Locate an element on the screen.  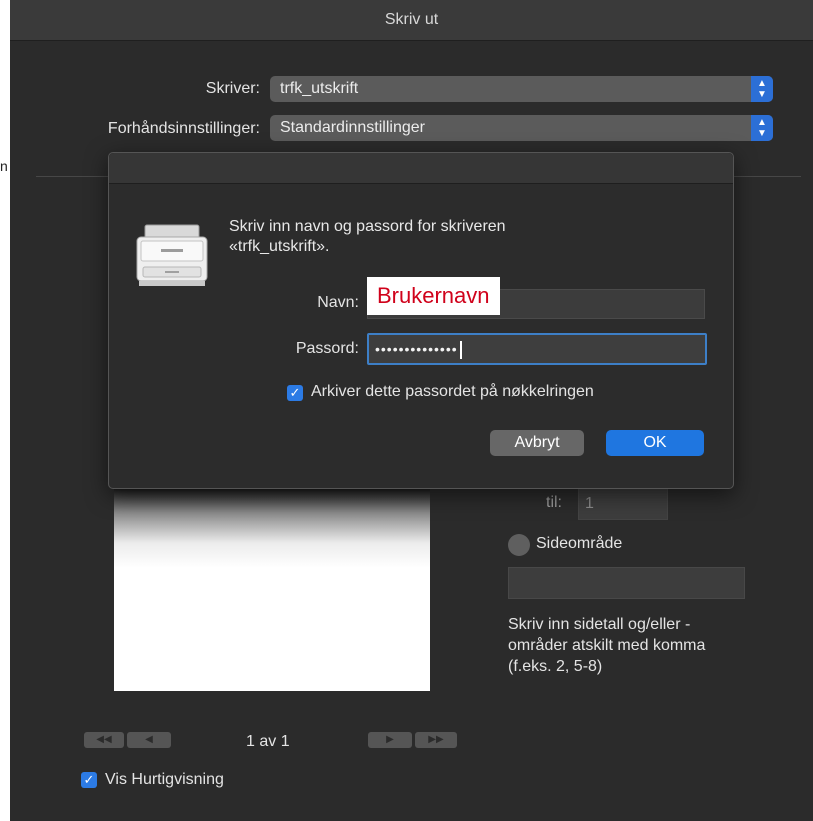
to-page-field: 1 is located at coordinates (623, 504).